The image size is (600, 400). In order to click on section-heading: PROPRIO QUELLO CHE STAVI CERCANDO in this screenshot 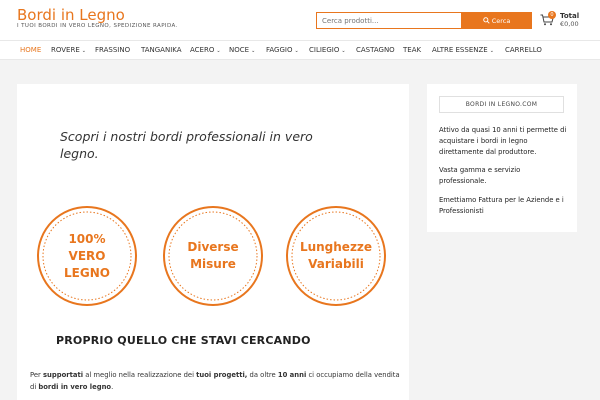, I will do `click(183, 340)`.